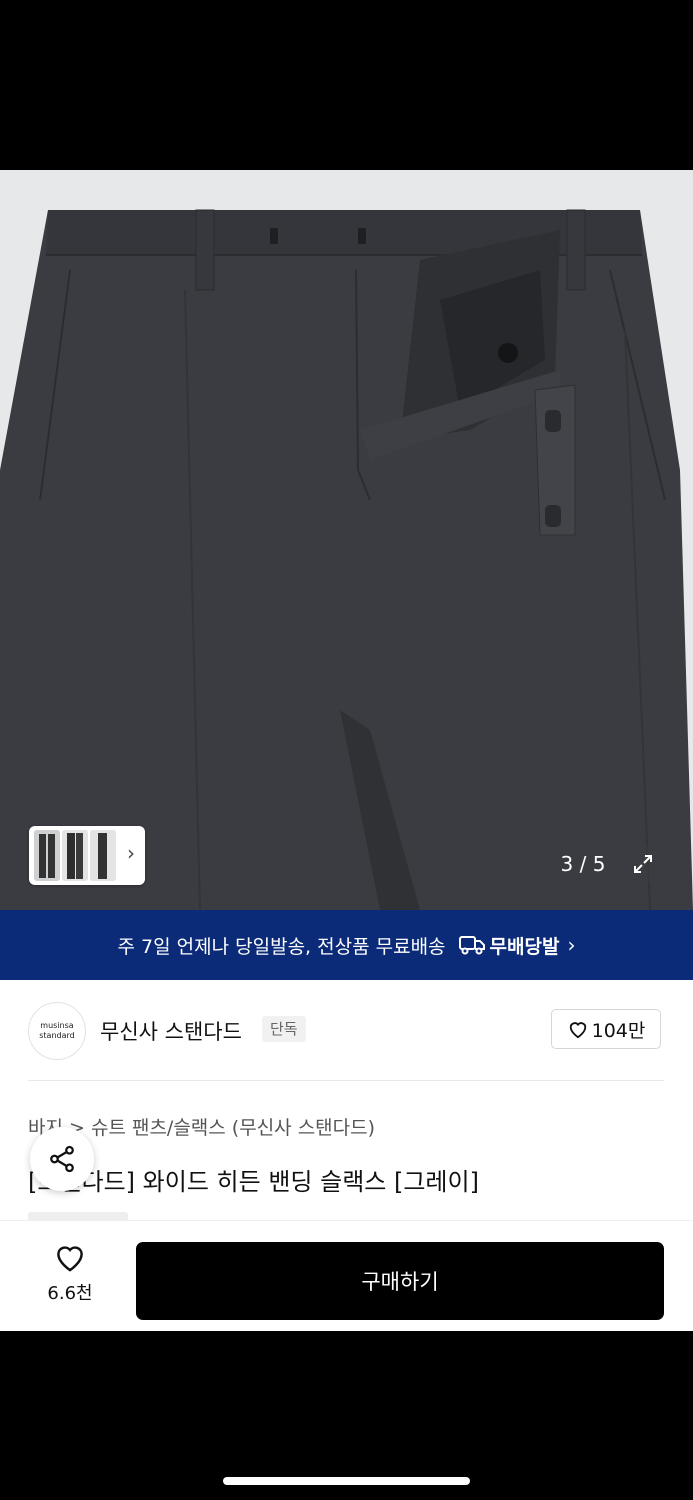  I want to click on brand-like-count: 104만, so click(618, 1030).